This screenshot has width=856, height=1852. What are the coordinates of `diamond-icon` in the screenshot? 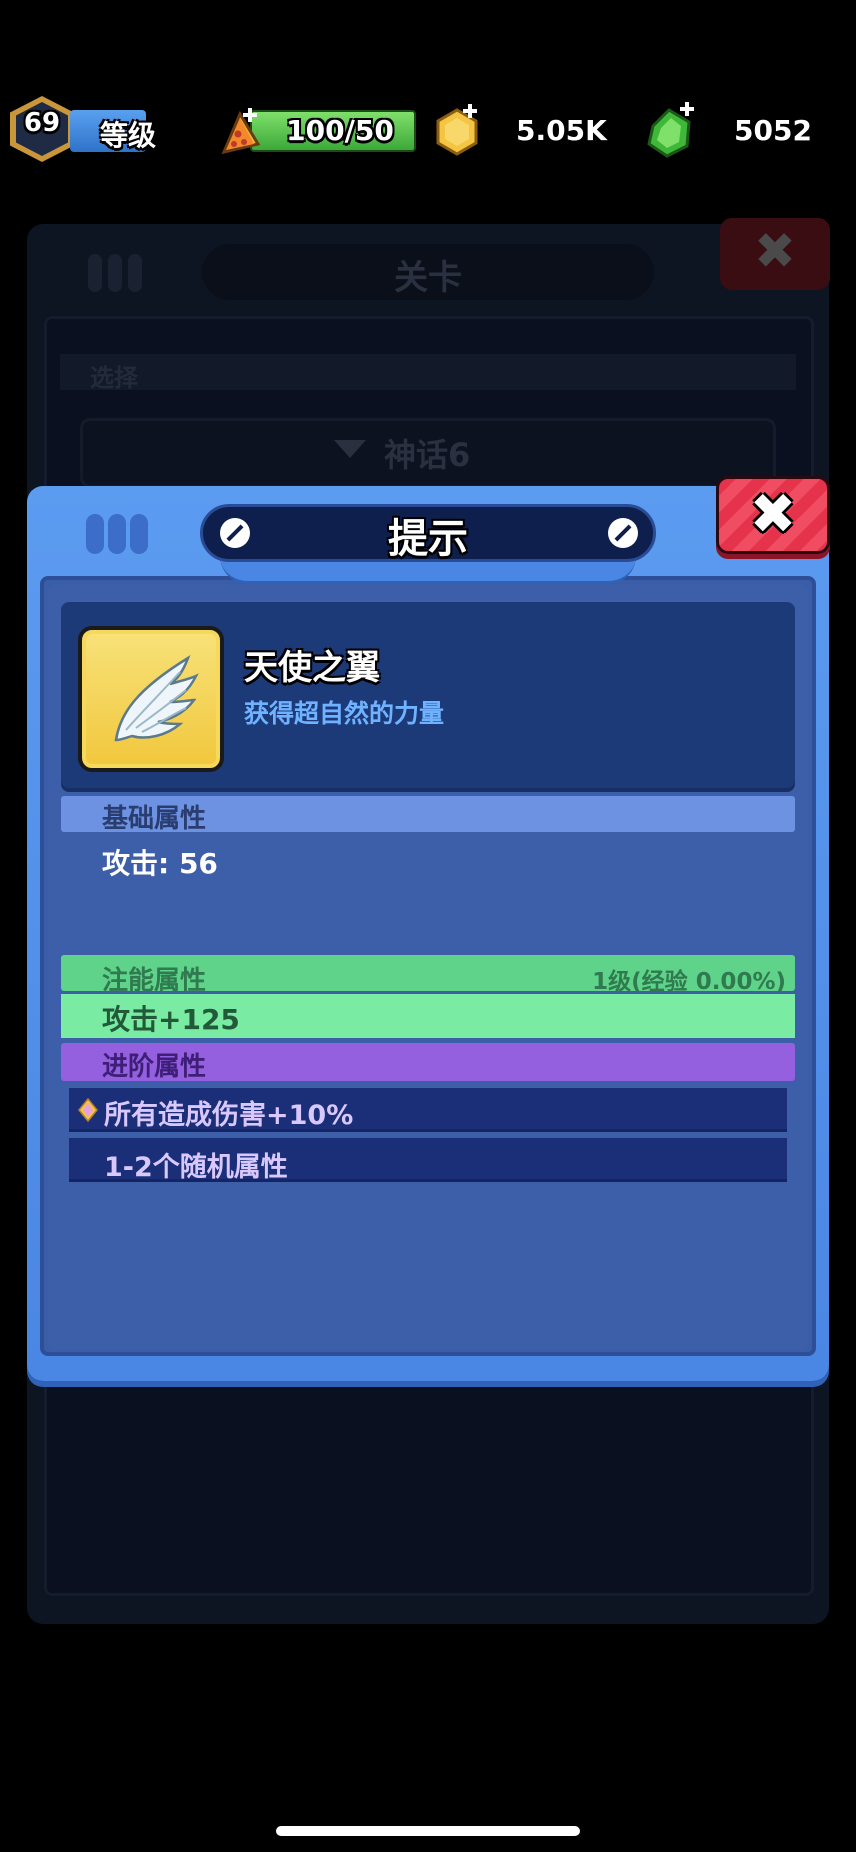 It's located at (88, 1110).